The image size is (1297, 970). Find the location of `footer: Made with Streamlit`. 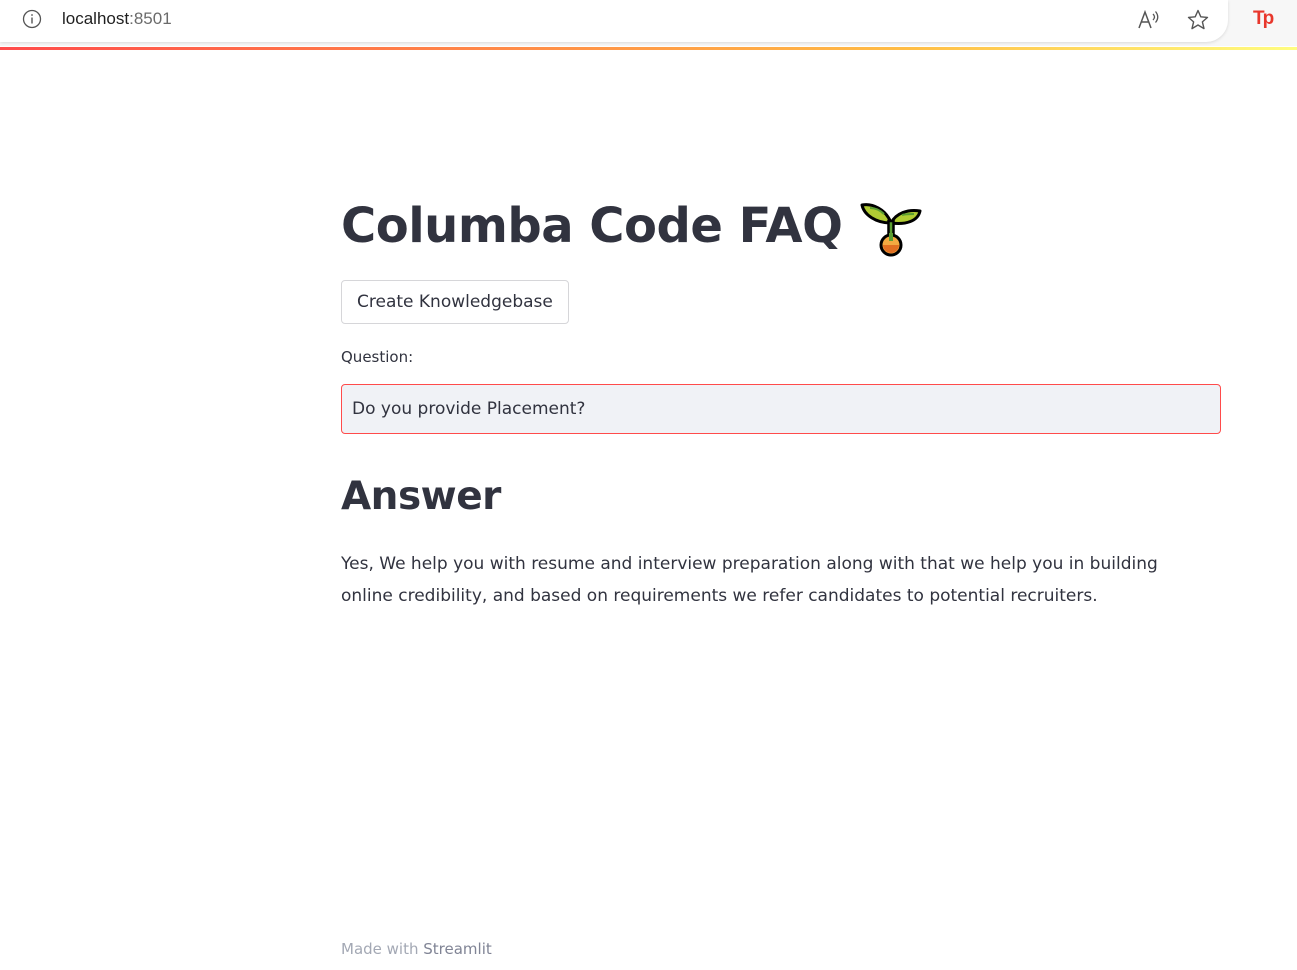

footer: Made with Streamlit is located at coordinates (416, 949).